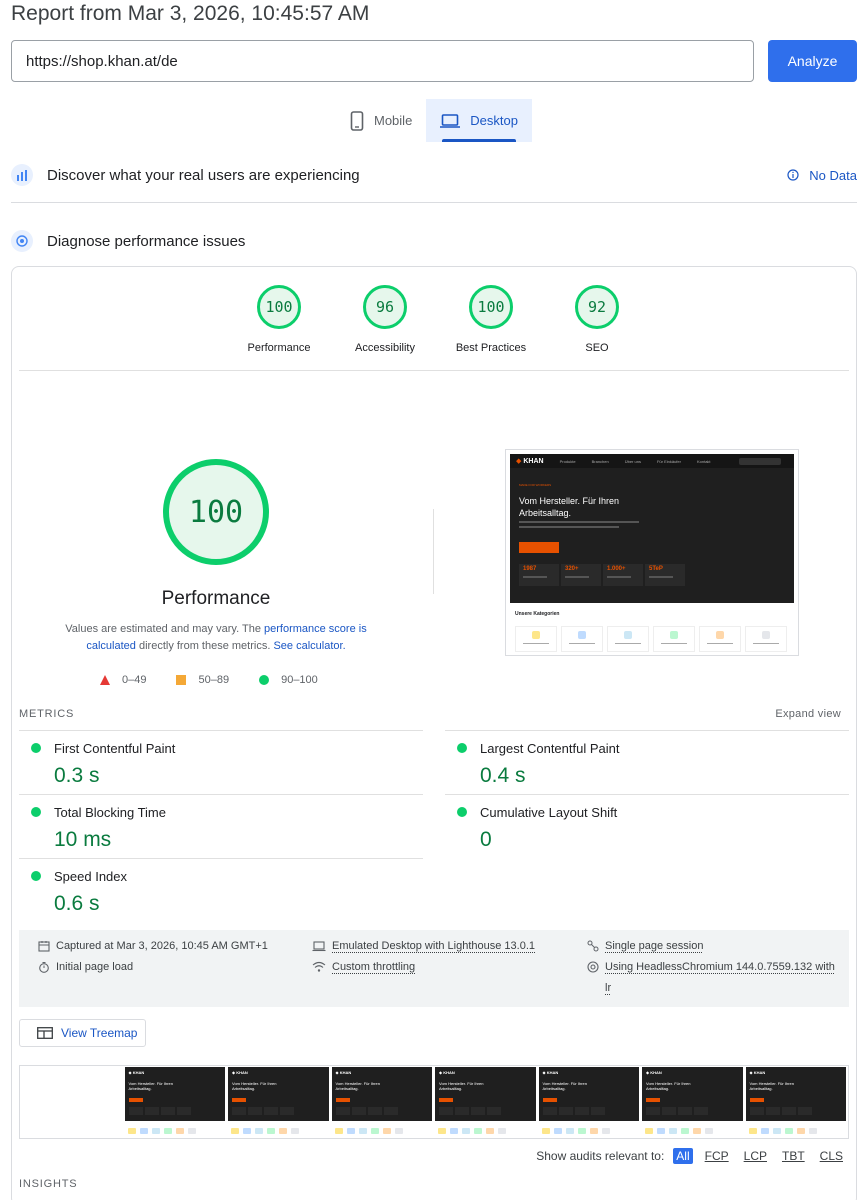 The width and height of the screenshot is (868, 1200). I want to click on metric-cls: Cumulative Layout Shift 0, so click(647, 826).